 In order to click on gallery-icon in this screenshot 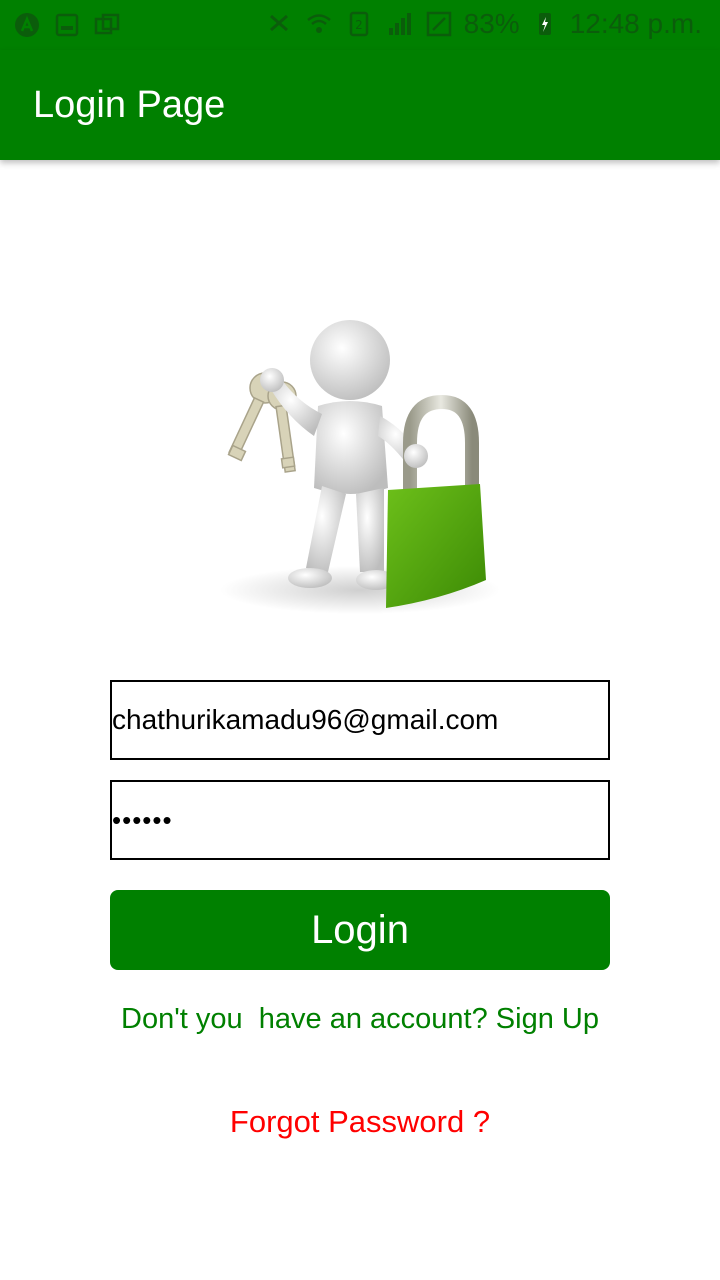, I will do `click(67, 25)`.